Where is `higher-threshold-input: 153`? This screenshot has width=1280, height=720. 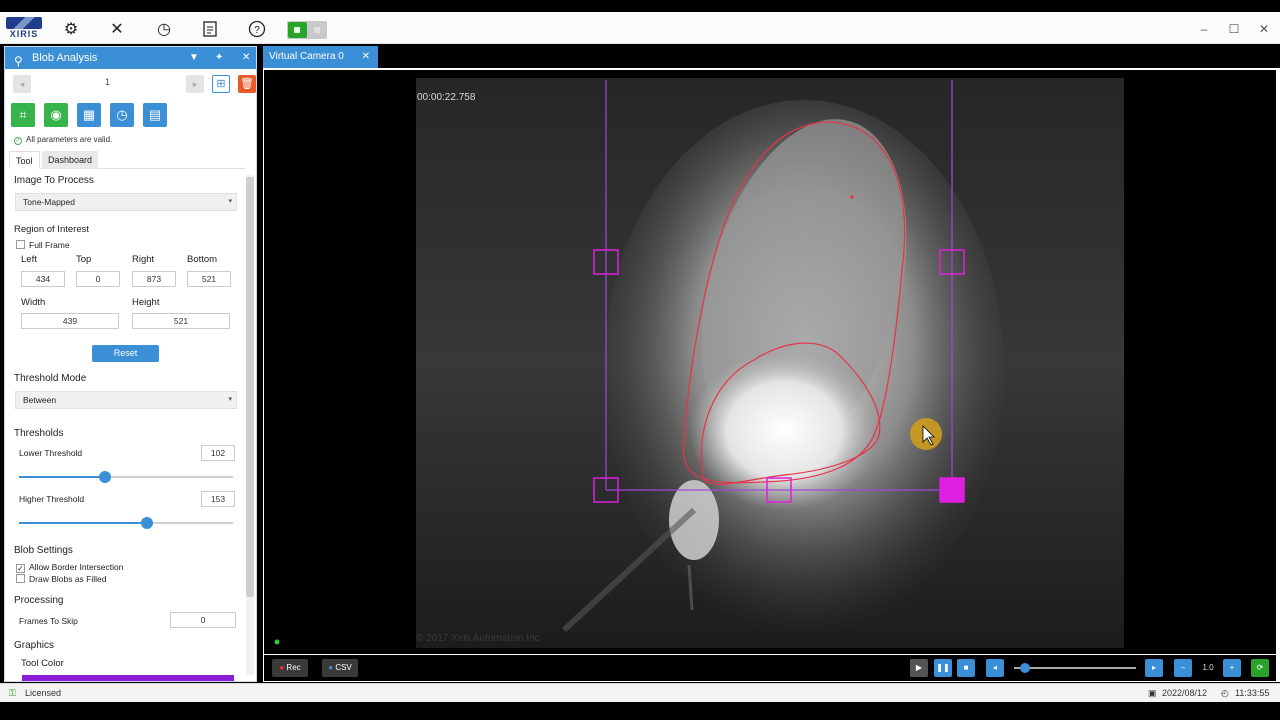 higher-threshold-input: 153 is located at coordinates (218, 499).